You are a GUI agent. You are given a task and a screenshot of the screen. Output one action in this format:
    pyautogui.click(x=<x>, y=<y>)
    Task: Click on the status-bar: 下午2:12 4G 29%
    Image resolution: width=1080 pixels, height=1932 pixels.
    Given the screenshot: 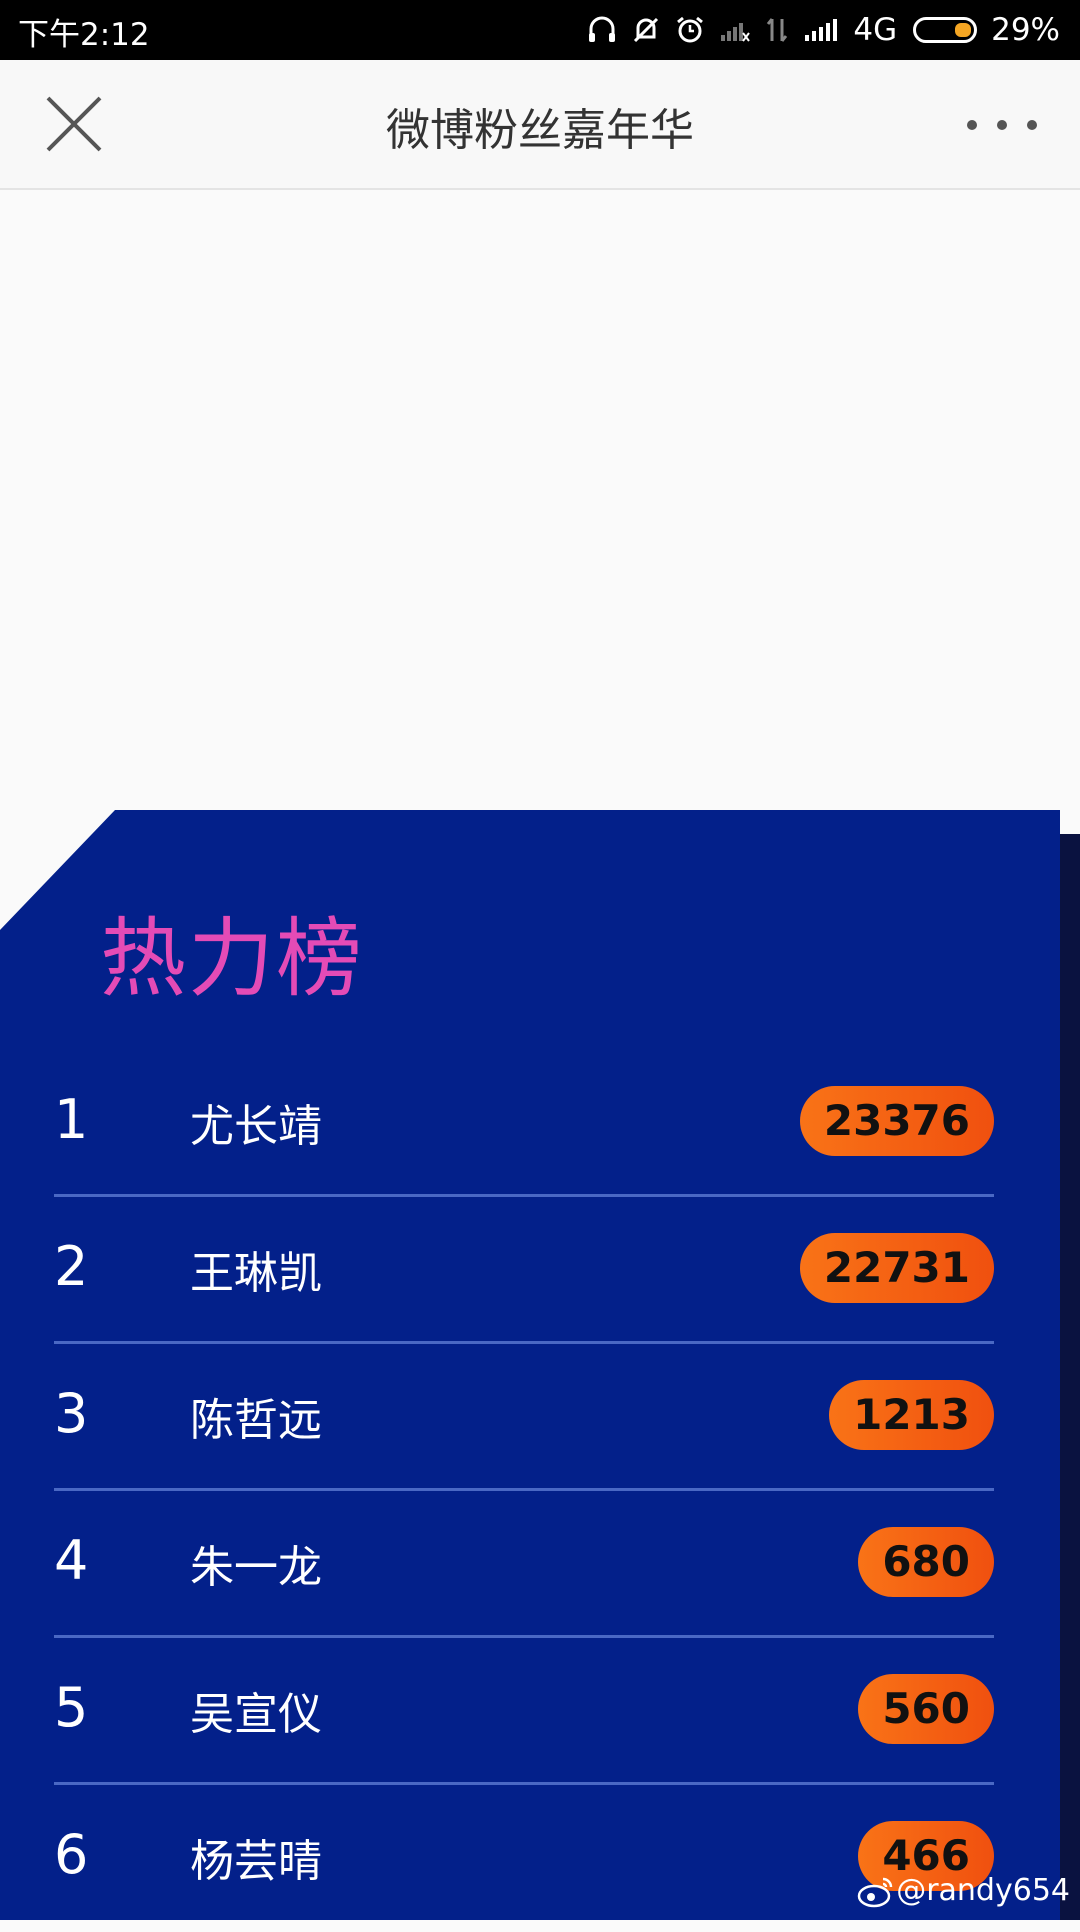 What is the action you would take?
    pyautogui.click(x=540, y=30)
    